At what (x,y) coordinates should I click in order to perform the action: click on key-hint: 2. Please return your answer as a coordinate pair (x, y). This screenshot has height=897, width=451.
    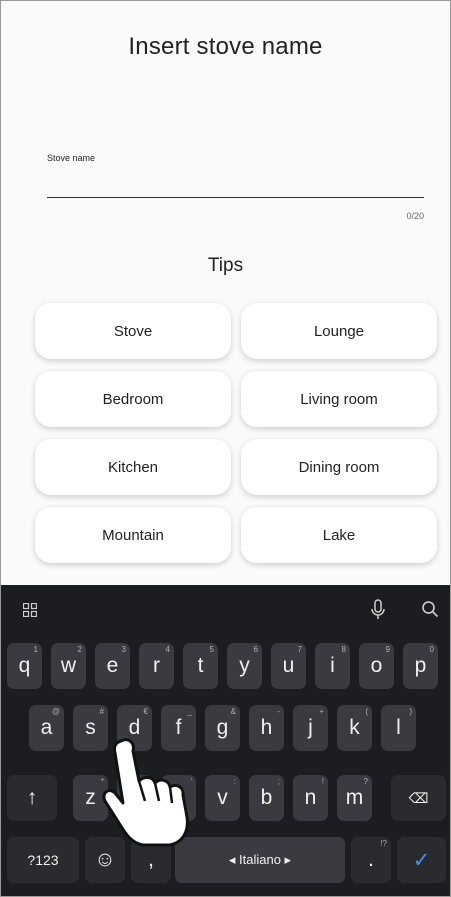
    Looking at the image, I should click on (79, 649).